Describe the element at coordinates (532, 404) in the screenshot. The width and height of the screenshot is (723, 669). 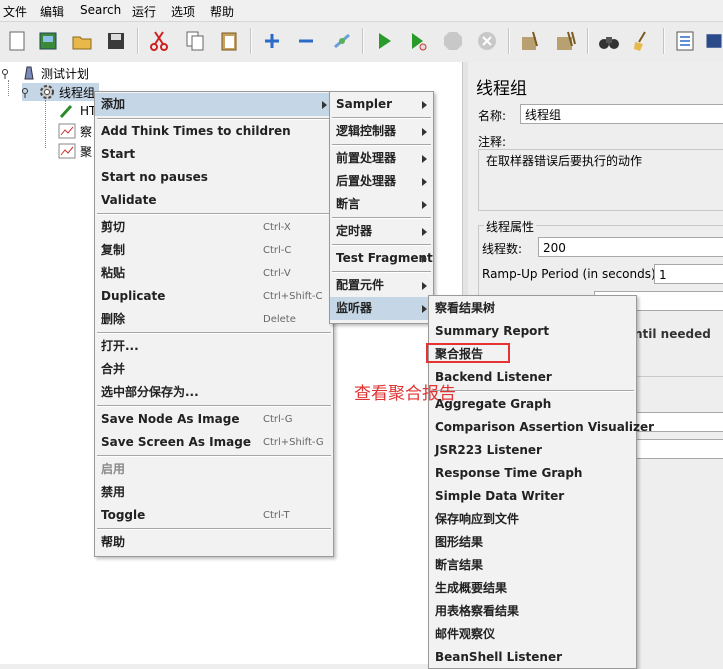
I see `menu-item-aggregate-graph: Aggregate Graph` at that location.